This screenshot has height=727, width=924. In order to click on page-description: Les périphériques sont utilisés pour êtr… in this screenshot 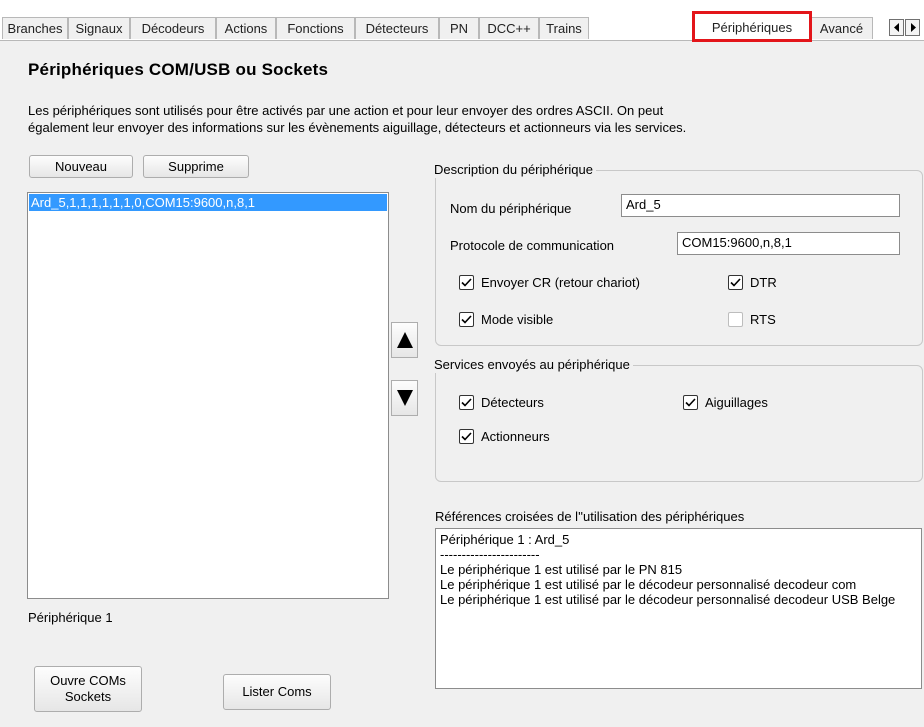, I will do `click(428, 119)`.